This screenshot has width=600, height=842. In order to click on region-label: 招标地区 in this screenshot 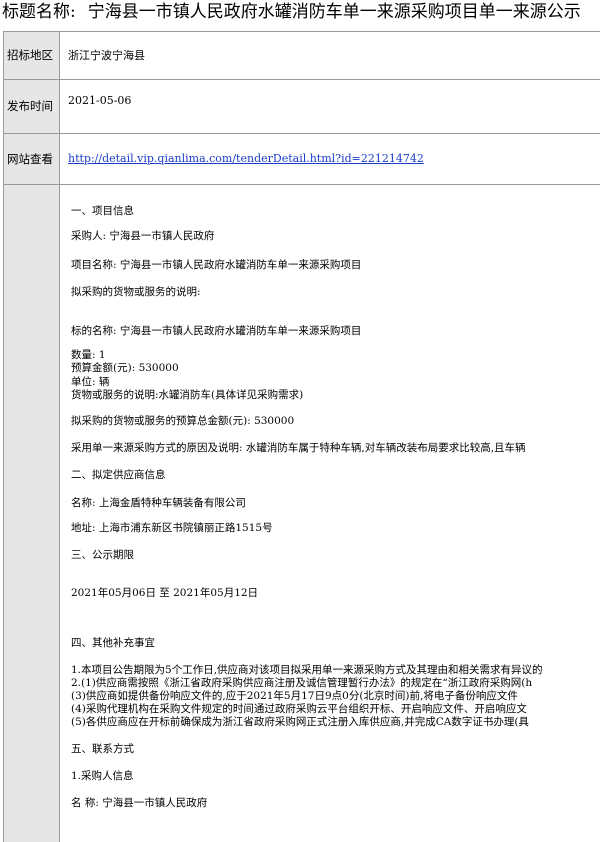, I will do `click(32, 55)`.